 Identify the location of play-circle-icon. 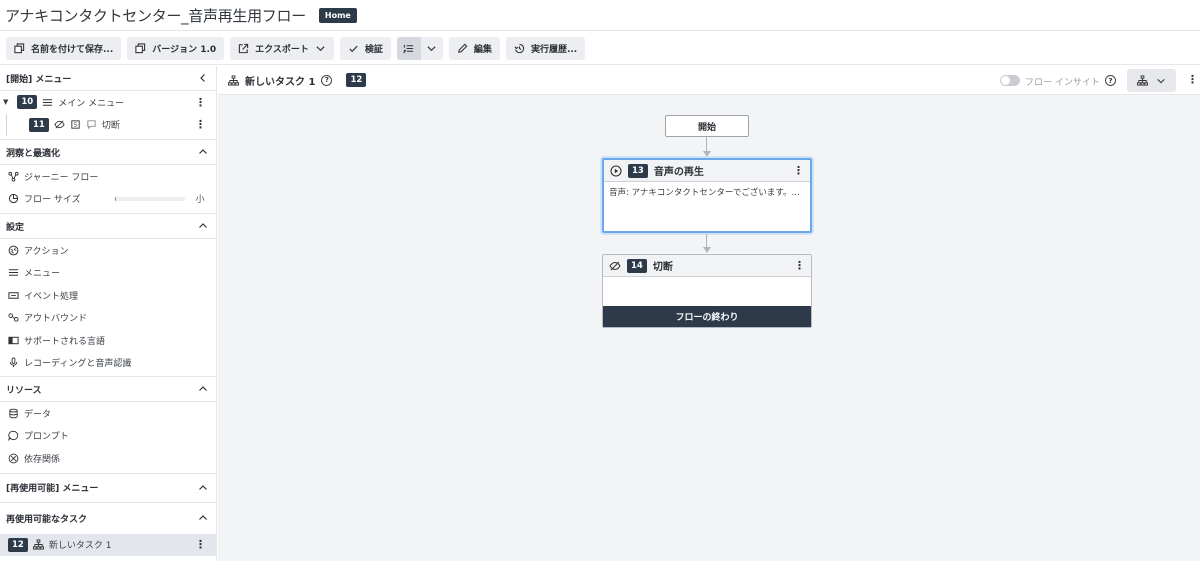
(616, 170).